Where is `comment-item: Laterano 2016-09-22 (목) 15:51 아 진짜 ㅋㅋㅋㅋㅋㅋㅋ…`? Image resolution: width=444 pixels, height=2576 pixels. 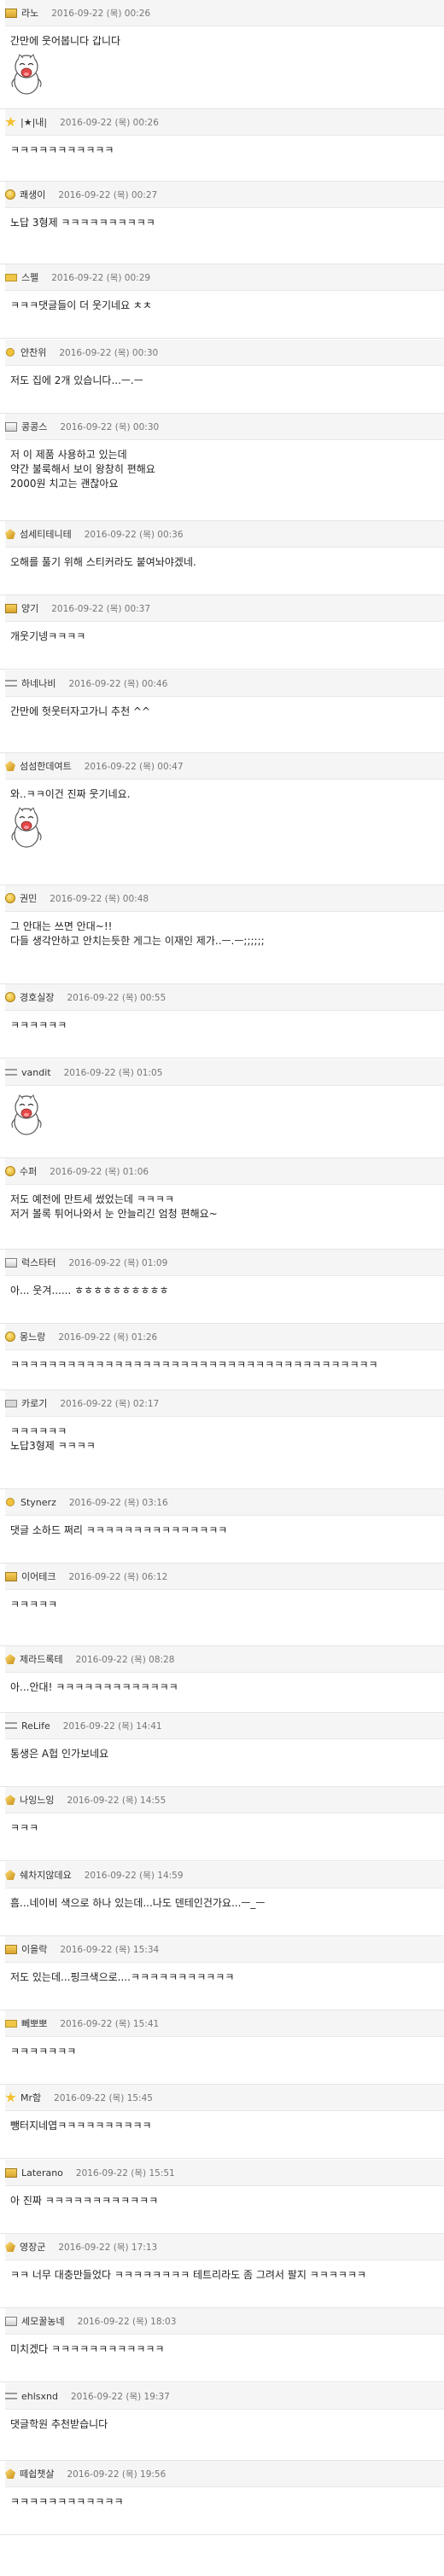 comment-item: Laterano 2016-09-22 (목) 15:51 아 진짜 ㅋㅋㅋㅋㅋㅋㅋ… is located at coordinates (222, 2197).